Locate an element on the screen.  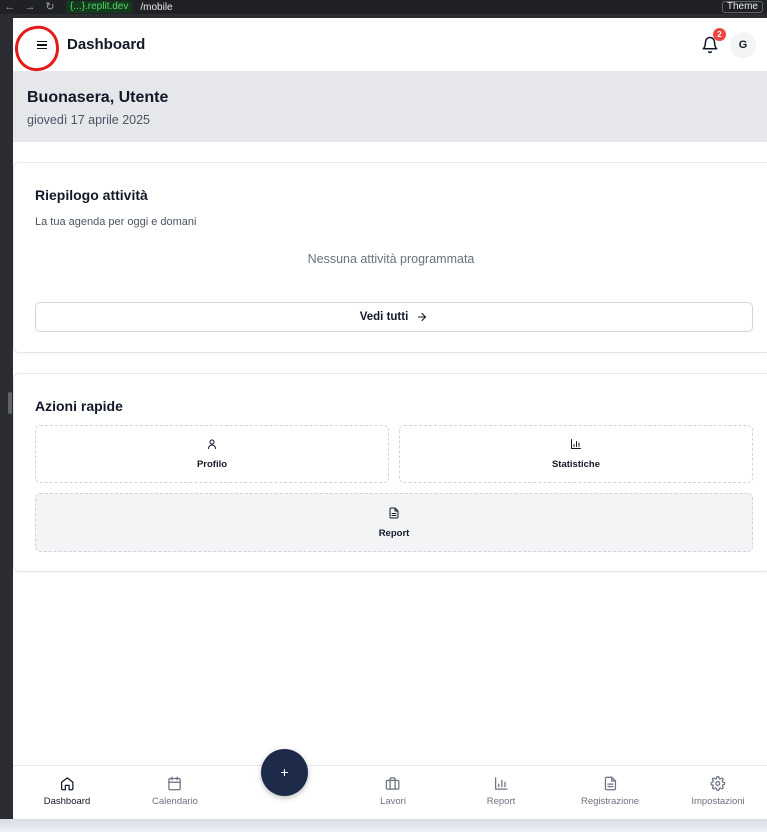
gear-icon is located at coordinates (718, 783).